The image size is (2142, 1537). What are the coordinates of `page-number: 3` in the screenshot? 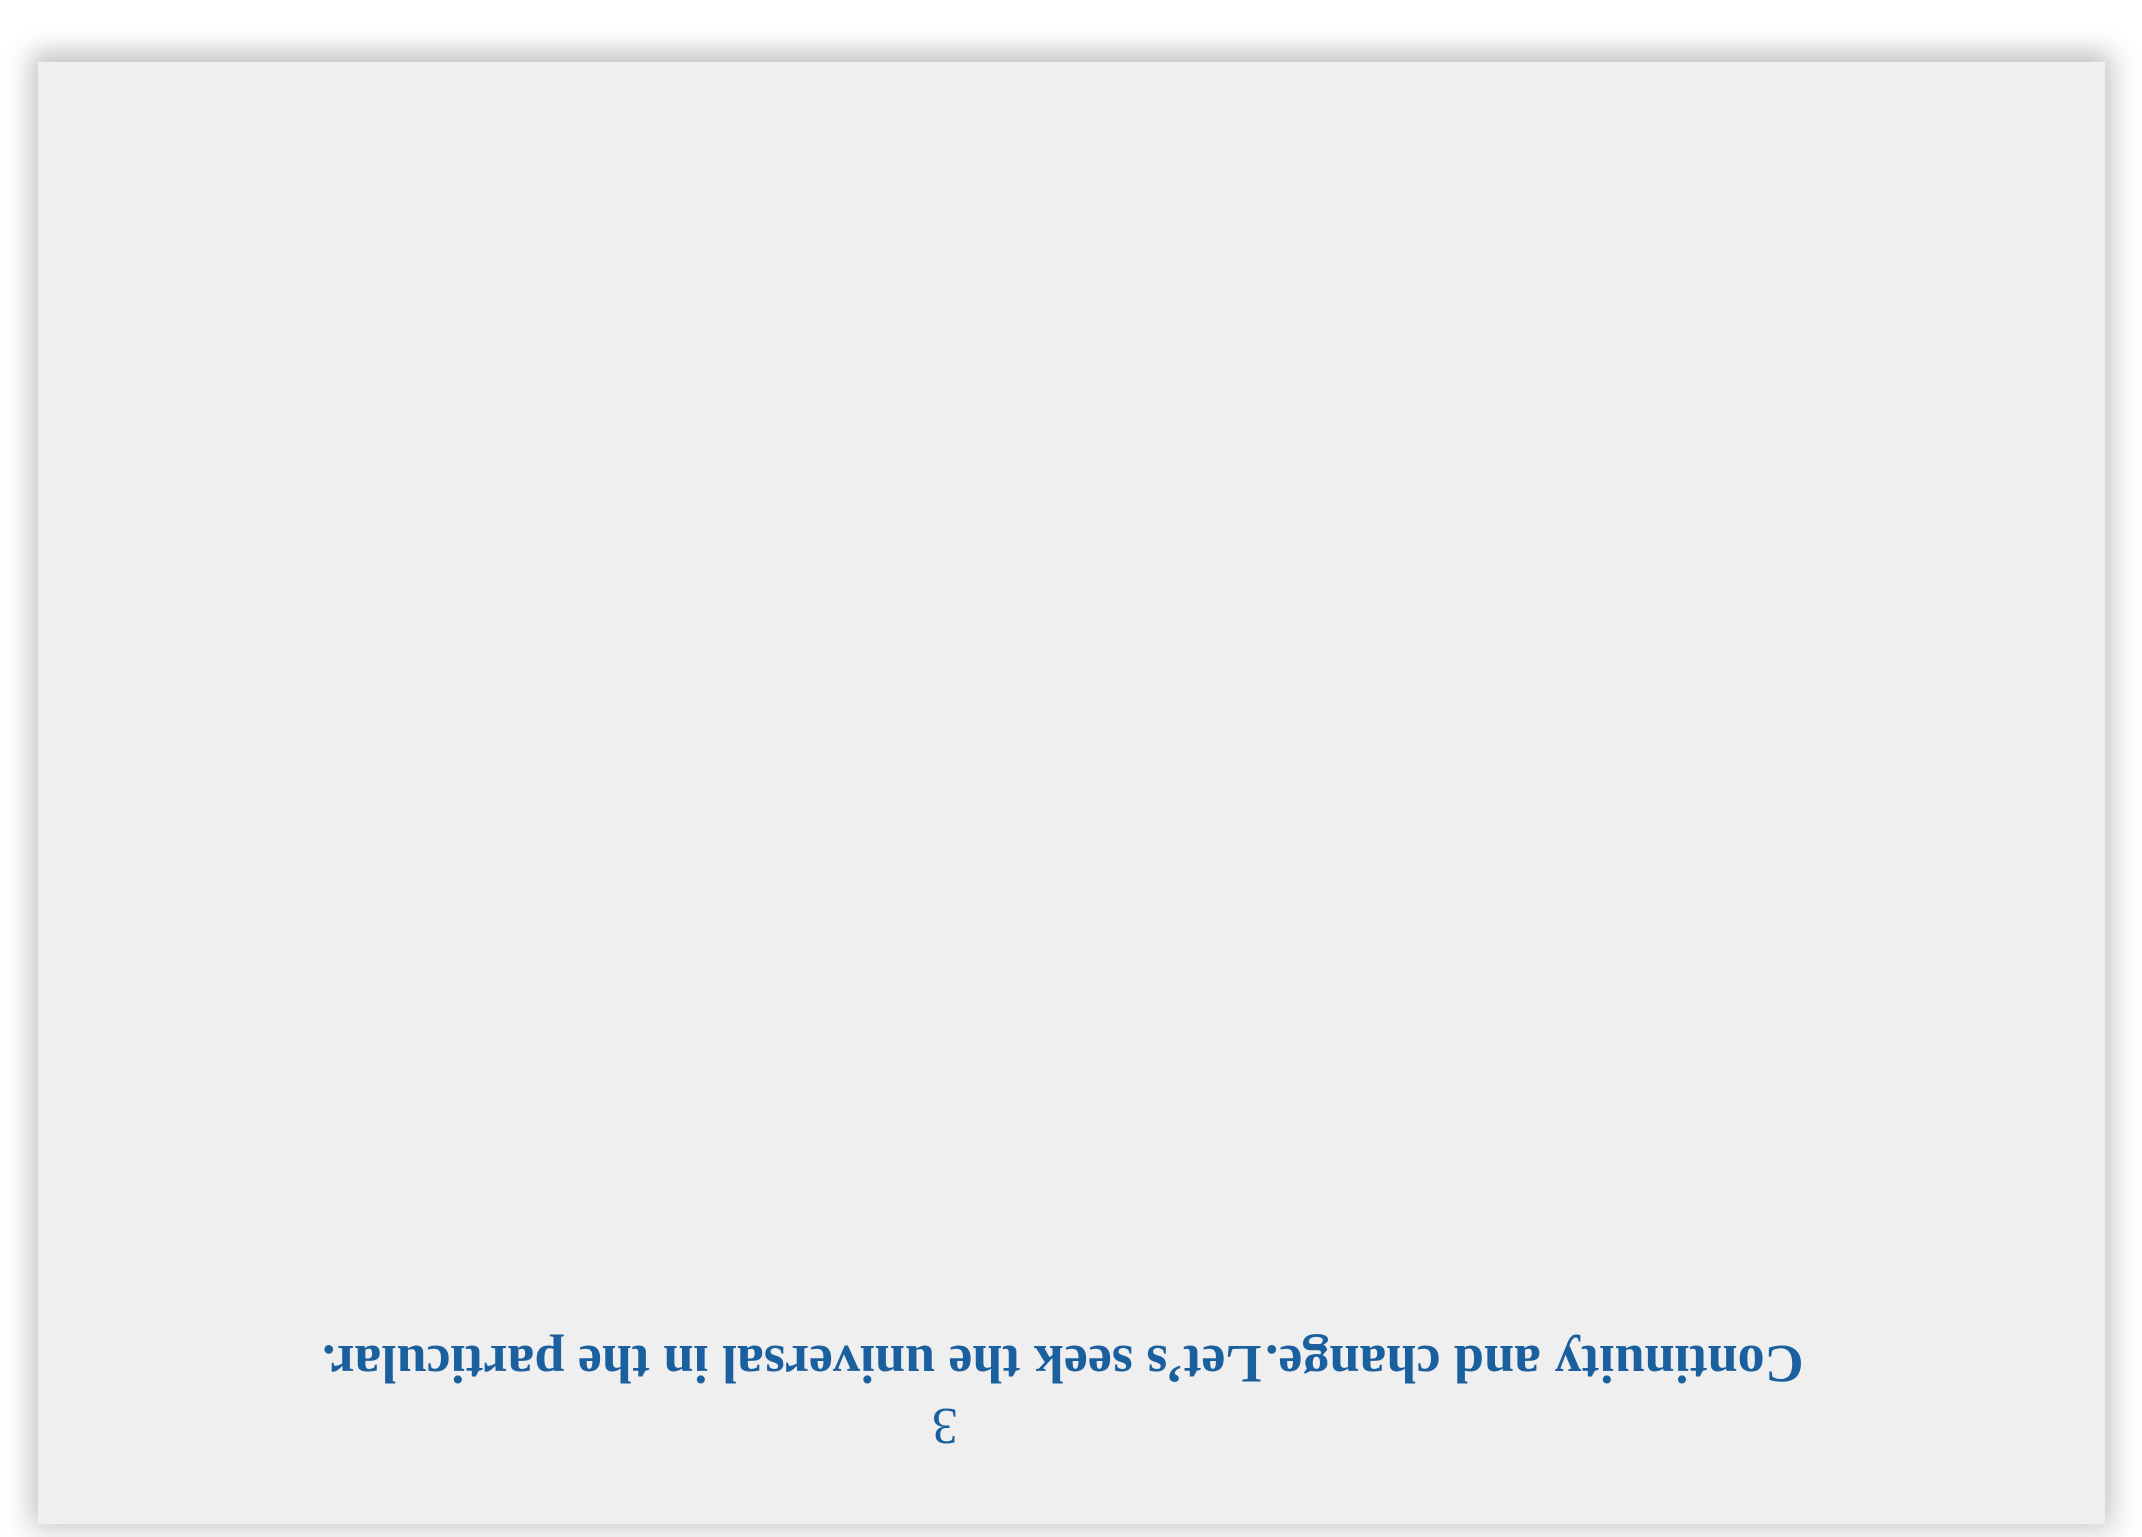 It's located at (945, 1425).